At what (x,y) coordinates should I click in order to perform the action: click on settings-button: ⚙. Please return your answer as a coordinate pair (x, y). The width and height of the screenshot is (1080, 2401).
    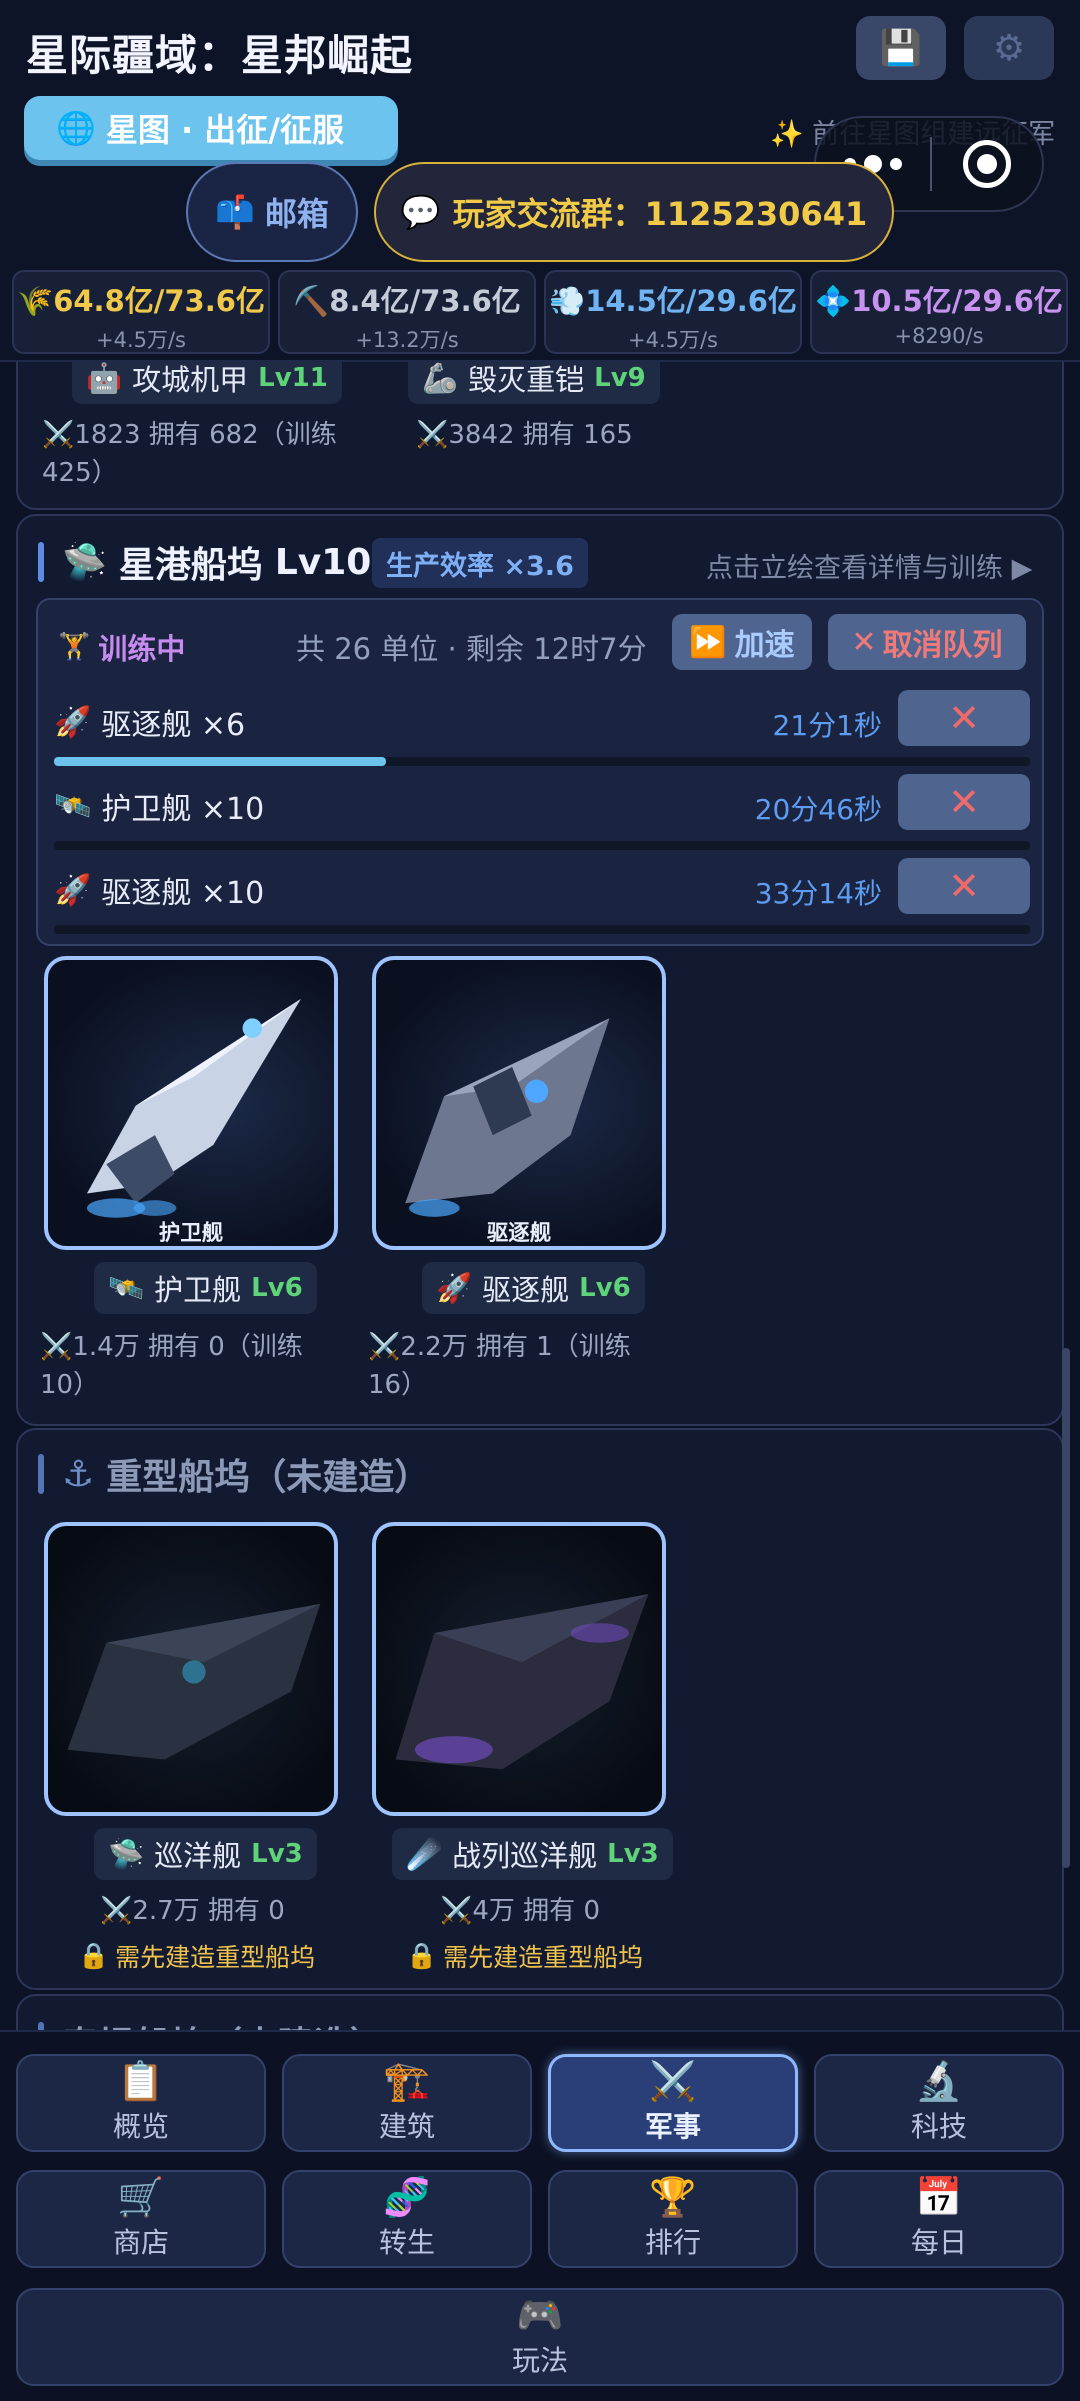
    Looking at the image, I should click on (1009, 48).